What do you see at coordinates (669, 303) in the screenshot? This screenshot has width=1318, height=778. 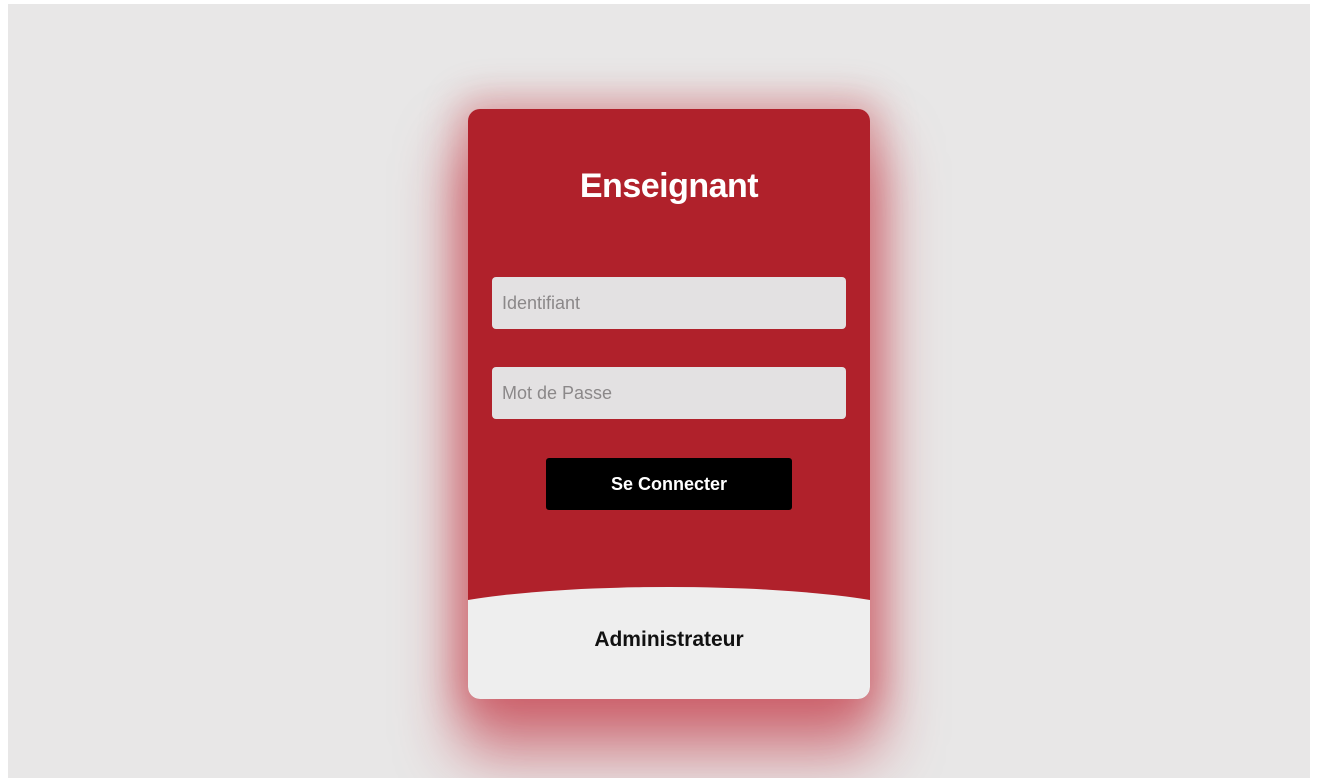 I see `username-input` at bounding box center [669, 303].